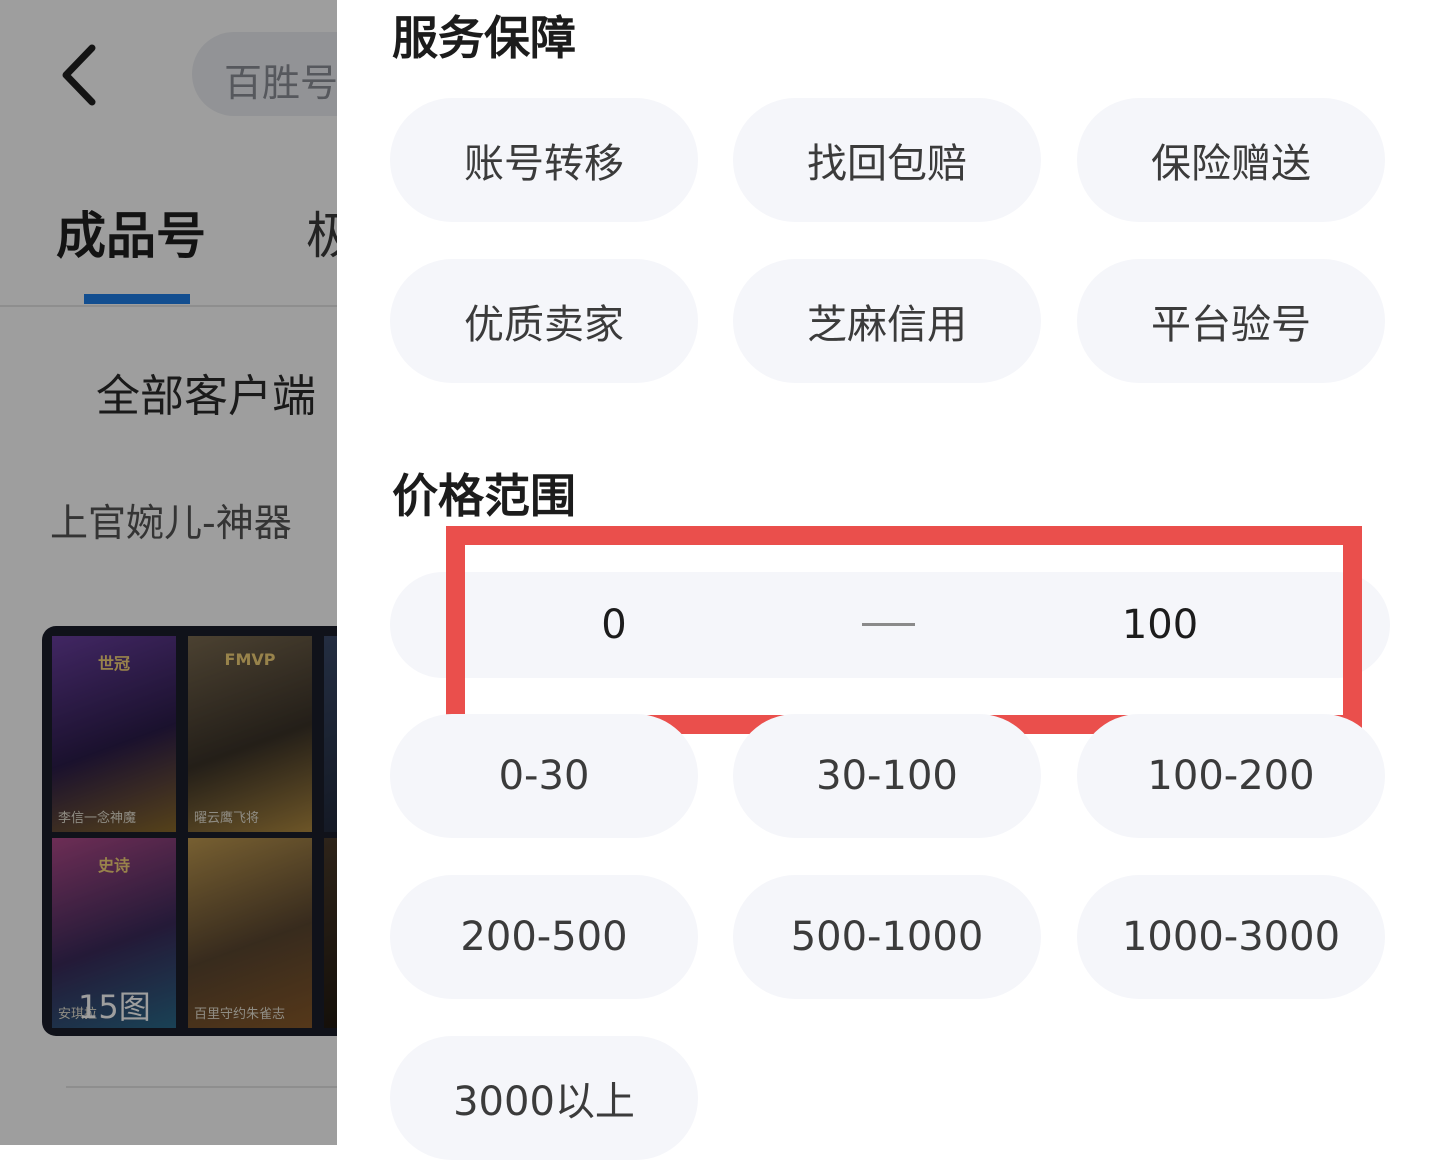 The width and height of the screenshot is (1440, 1160). I want to click on chip-price-0-30: 0-30, so click(544, 776).